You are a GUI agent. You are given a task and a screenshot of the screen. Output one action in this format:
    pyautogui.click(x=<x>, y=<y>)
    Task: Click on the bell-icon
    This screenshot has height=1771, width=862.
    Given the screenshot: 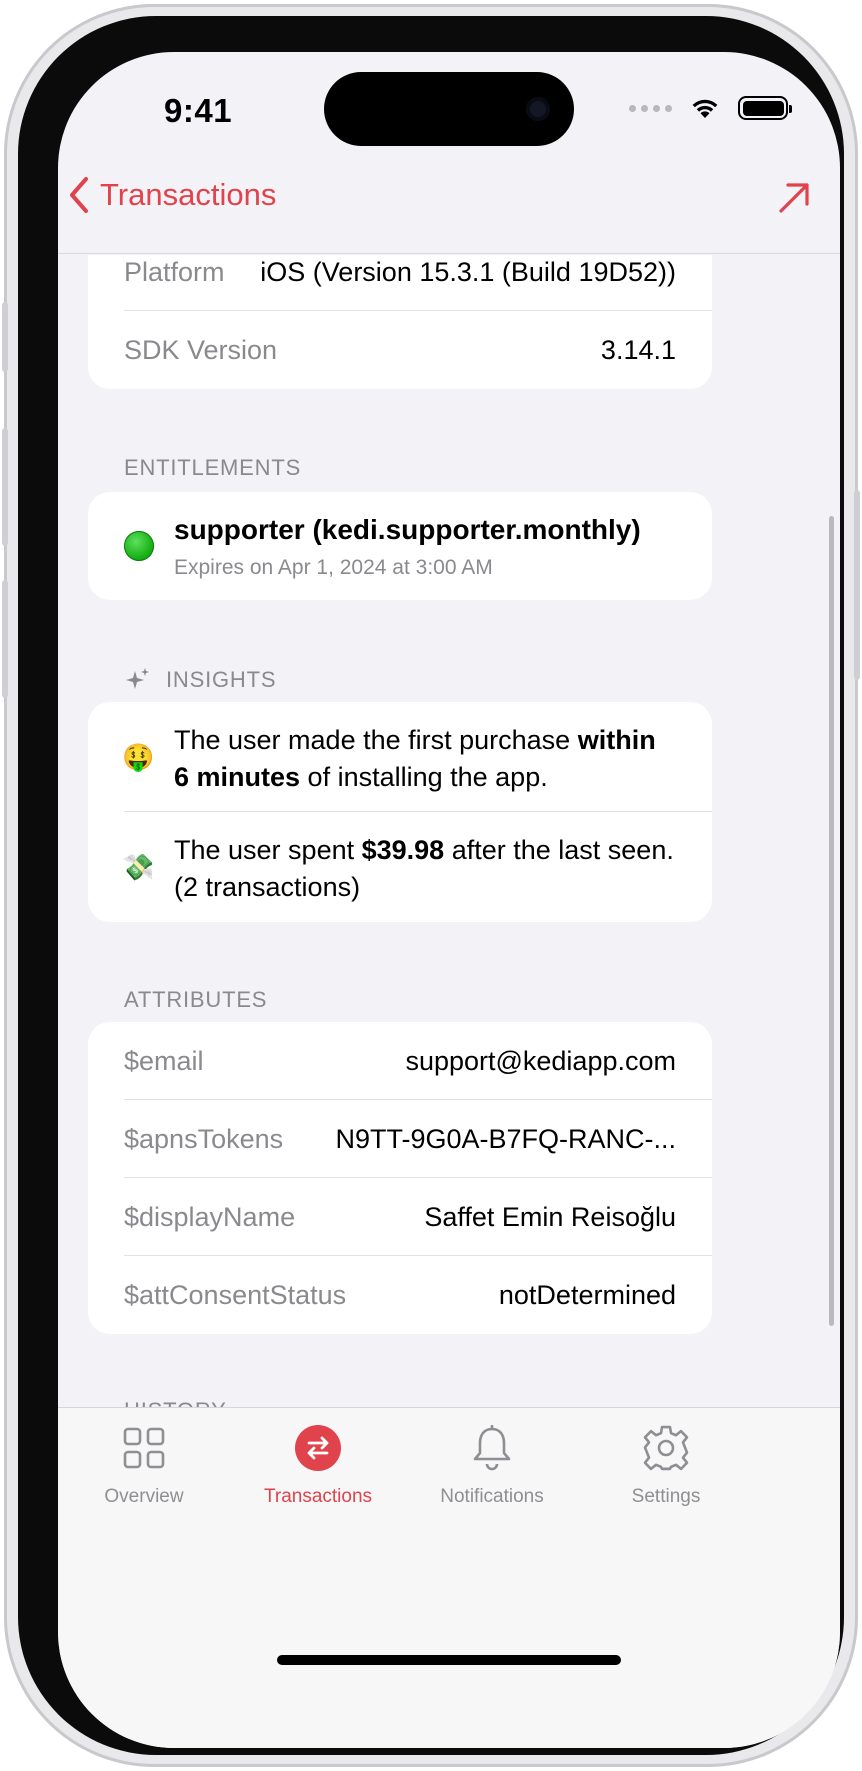 What is the action you would take?
    pyautogui.click(x=492, y=1448)
    